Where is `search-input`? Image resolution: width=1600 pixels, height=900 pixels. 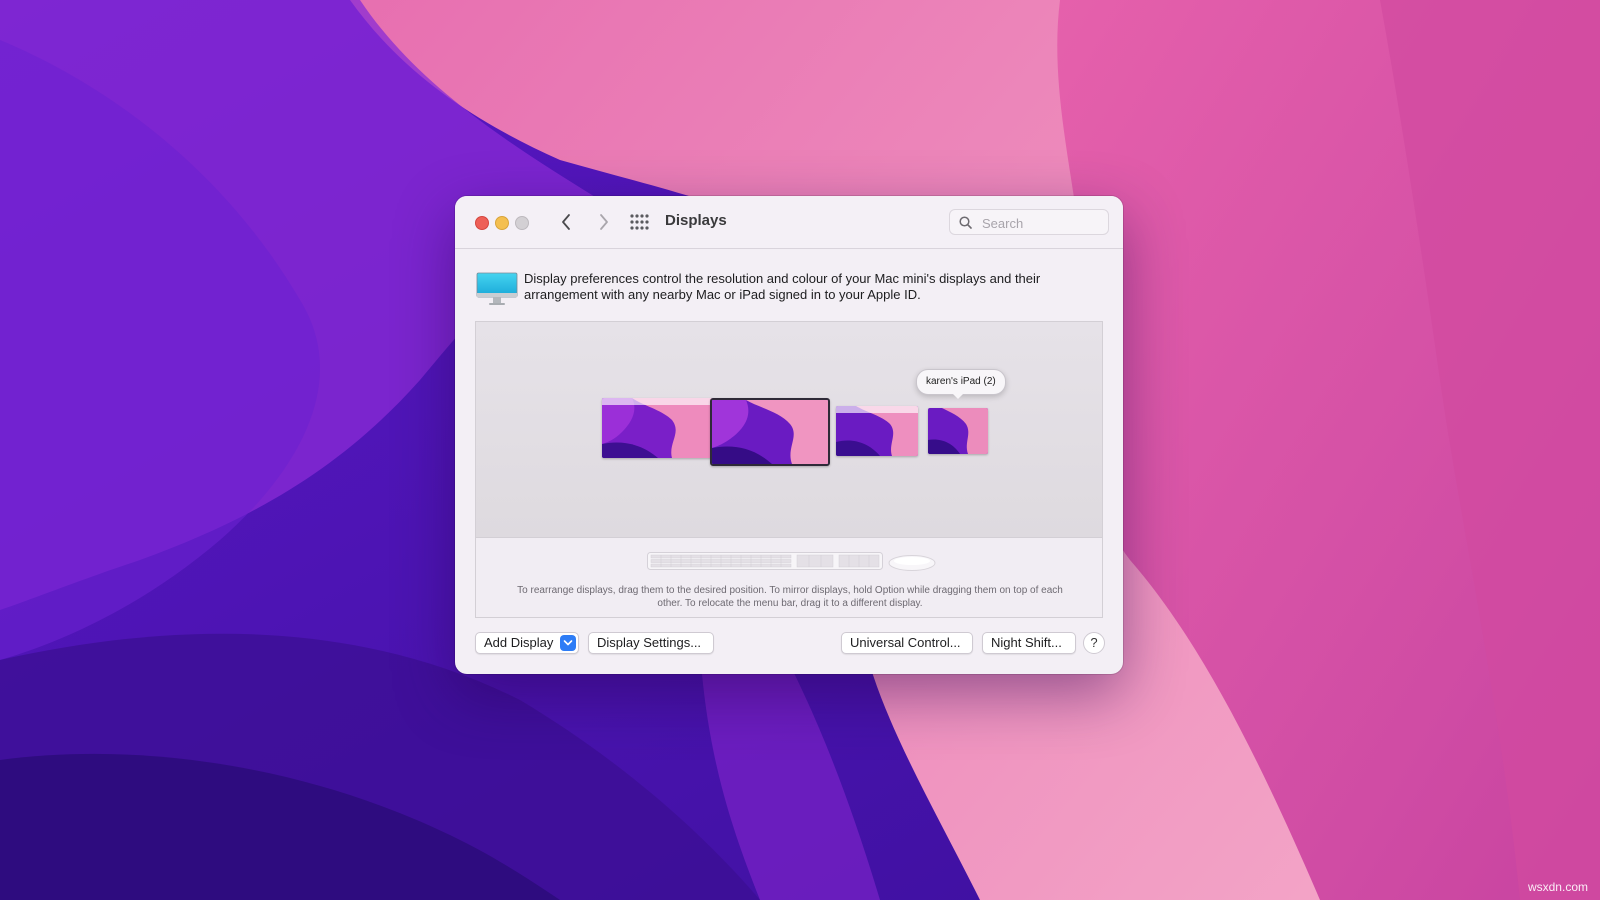 search-input is located at coordinates (1042, 223).